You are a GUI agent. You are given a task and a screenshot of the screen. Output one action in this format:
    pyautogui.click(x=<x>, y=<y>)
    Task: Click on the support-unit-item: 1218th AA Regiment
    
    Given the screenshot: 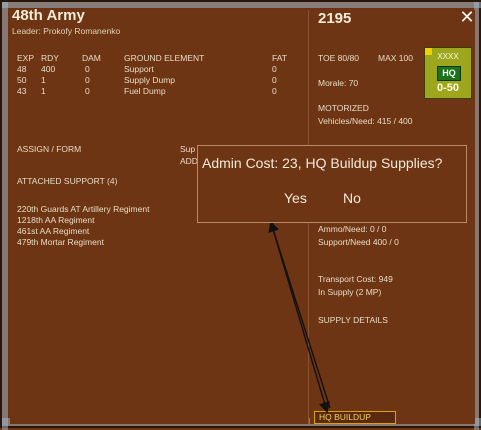 What is the action you would take?
    pyautogui.click(x=56, y=220)
    